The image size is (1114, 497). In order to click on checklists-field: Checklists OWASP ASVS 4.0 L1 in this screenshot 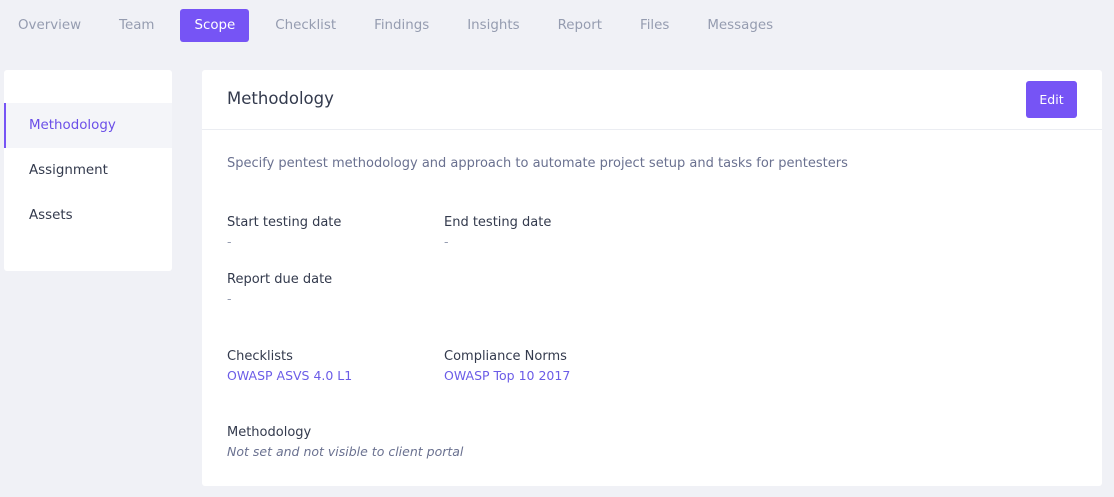, I will do `click(289, 366)`.